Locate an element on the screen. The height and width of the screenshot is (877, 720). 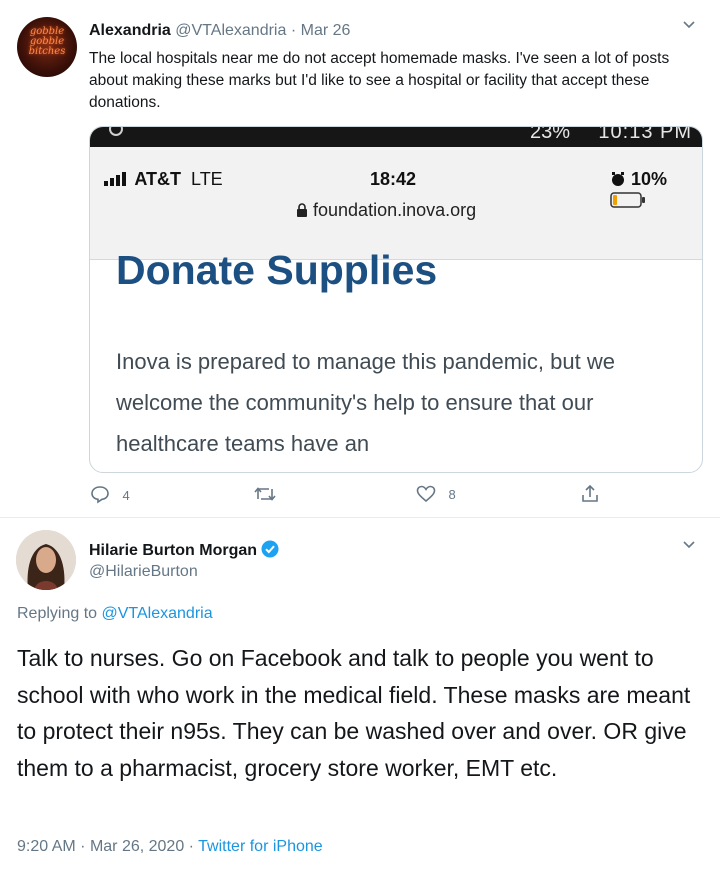
share-button is located at coordinates (590, 496).